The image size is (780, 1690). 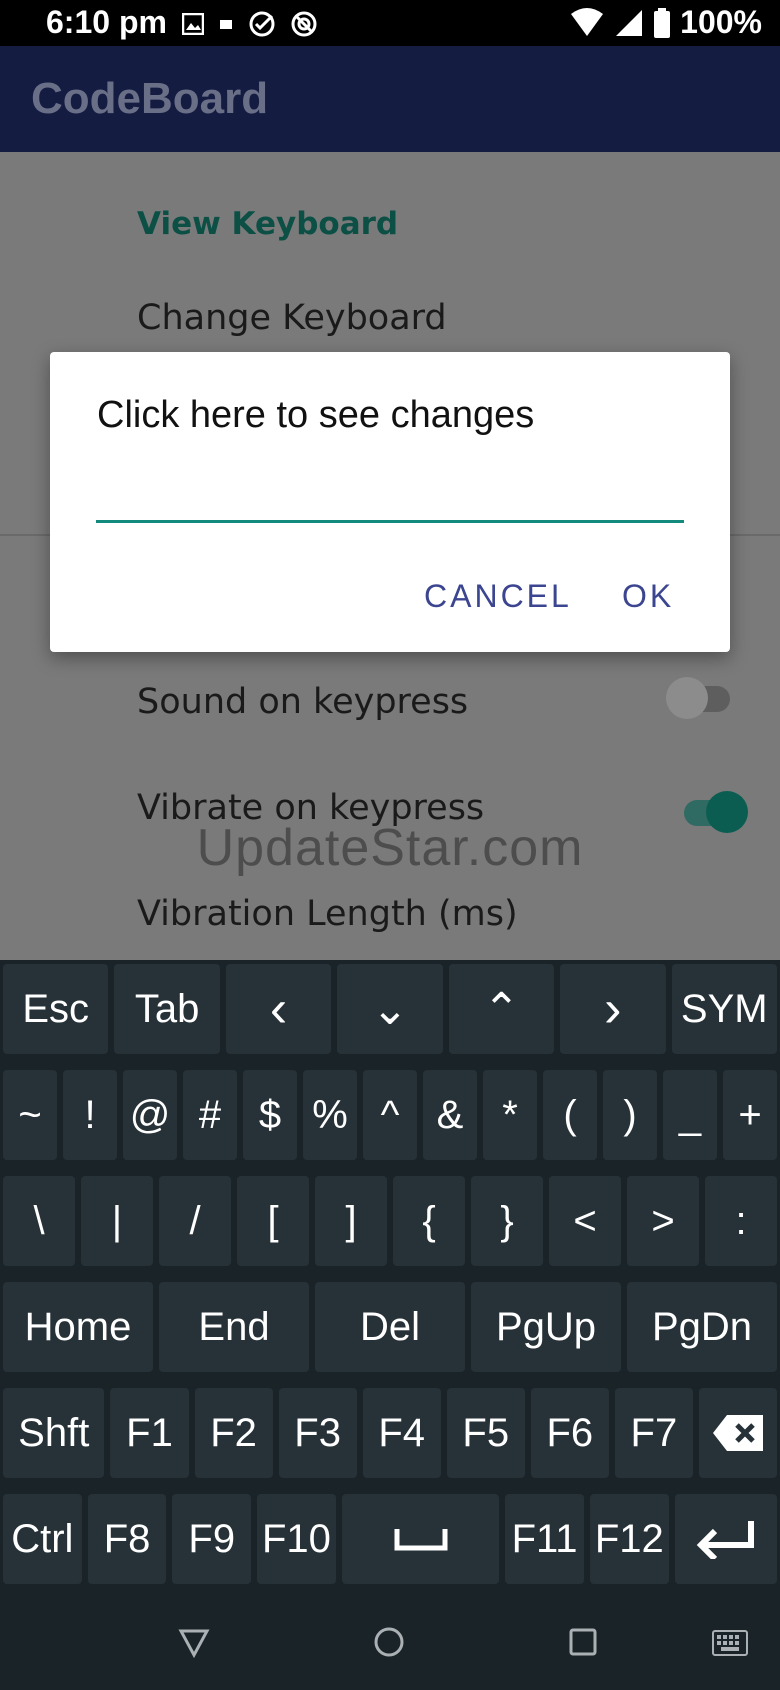 What do you see at coordinates (663, 1221) in the screenshot?
I see `key-greater-than: >` at bounding box center [663, 1221].